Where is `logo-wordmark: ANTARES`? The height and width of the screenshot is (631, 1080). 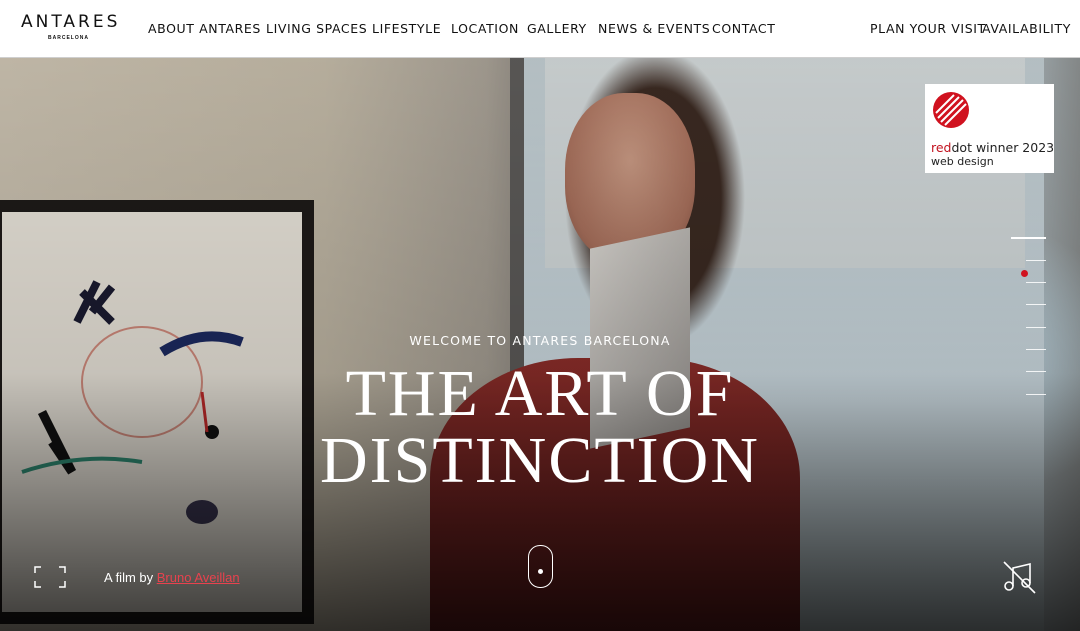
logo-wordmark: ANTARES is located at coordinates (71, 22).